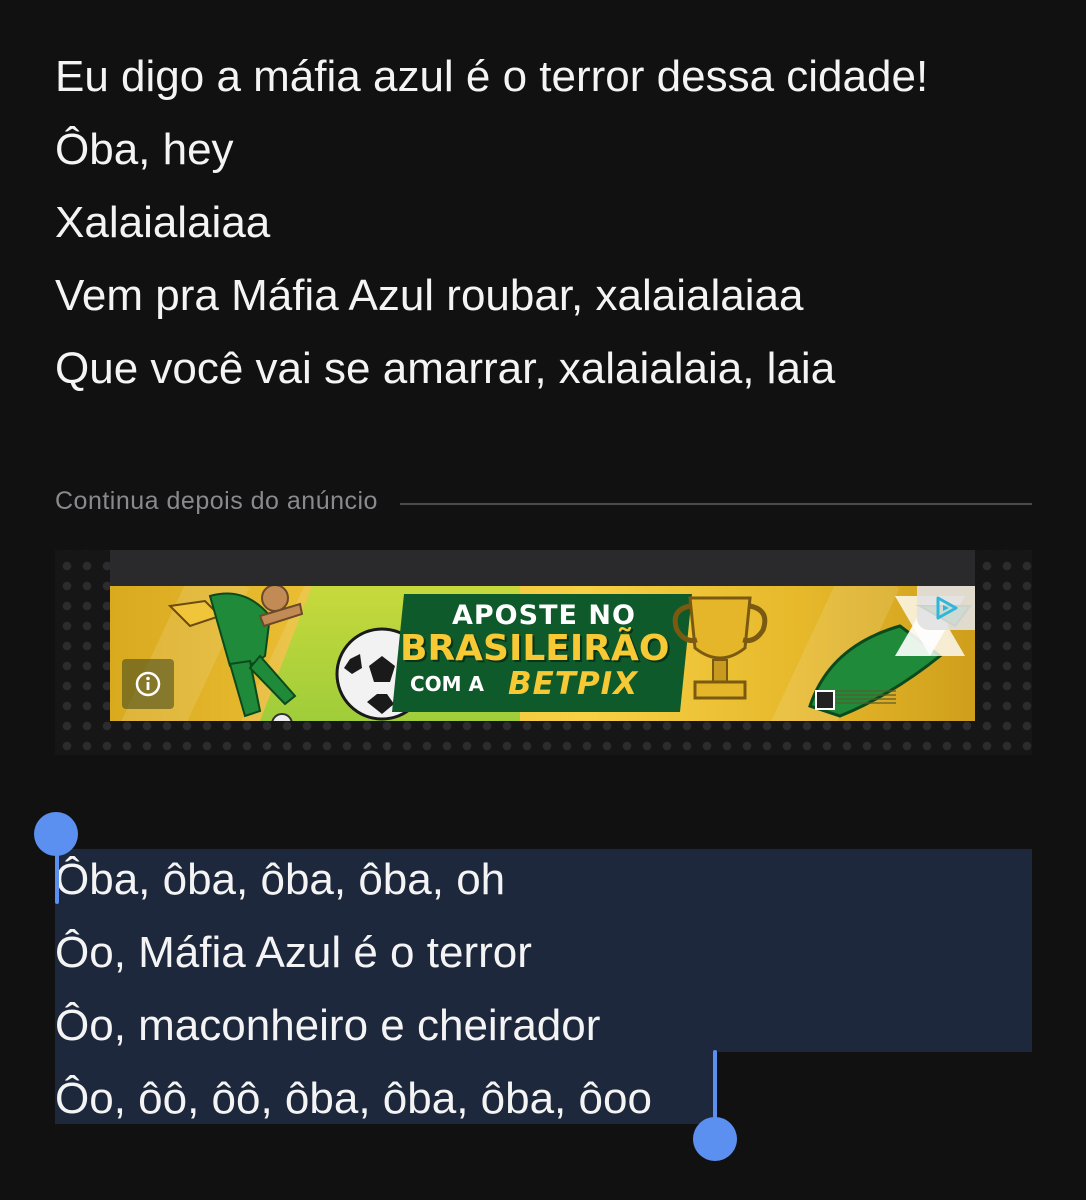  I want to click on info-icon-glyph, so click(148, 684).